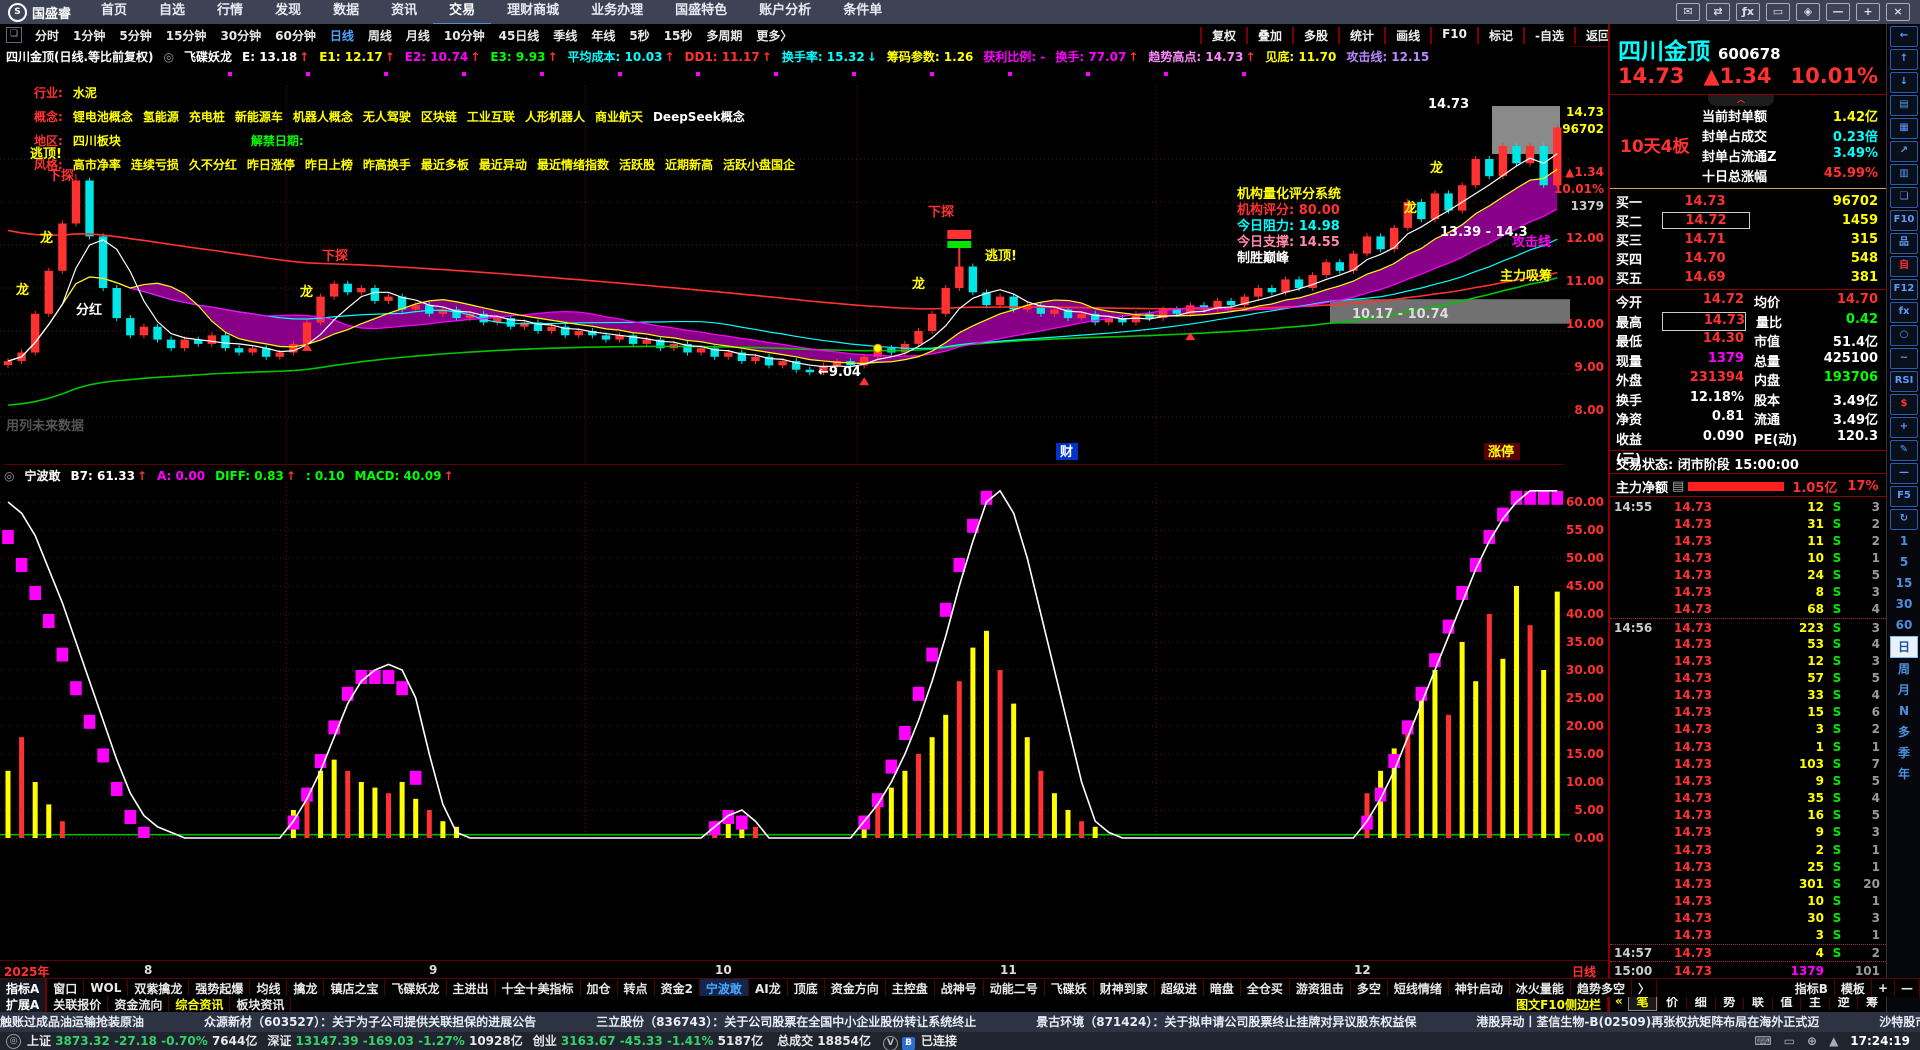 The width and height of the screenshot is (1920, 1050). I want to click on news-item-1: 众源新材（603527）：关于为子公司提供关联担保的进展公告, so click(370, 1022).